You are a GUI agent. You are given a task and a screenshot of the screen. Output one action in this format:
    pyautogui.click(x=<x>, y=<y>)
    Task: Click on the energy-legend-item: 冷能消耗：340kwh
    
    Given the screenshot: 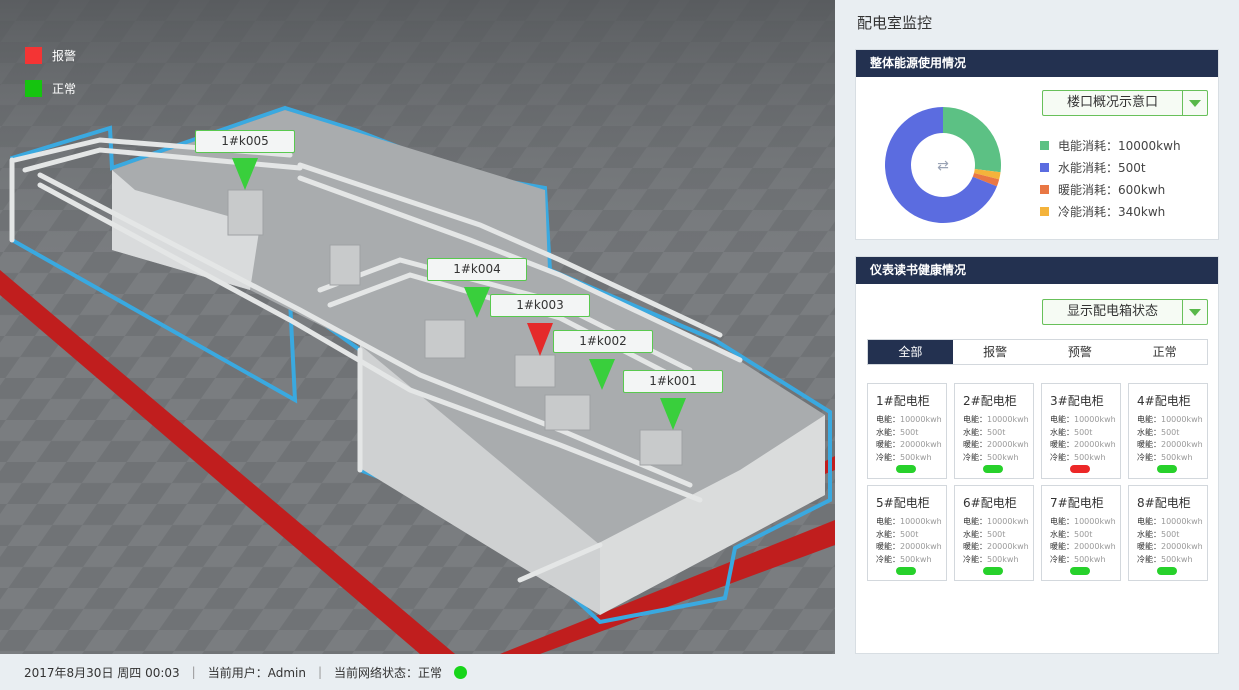 What is the action you would take?
    pyautogui.click(x=1110, y=211)
    